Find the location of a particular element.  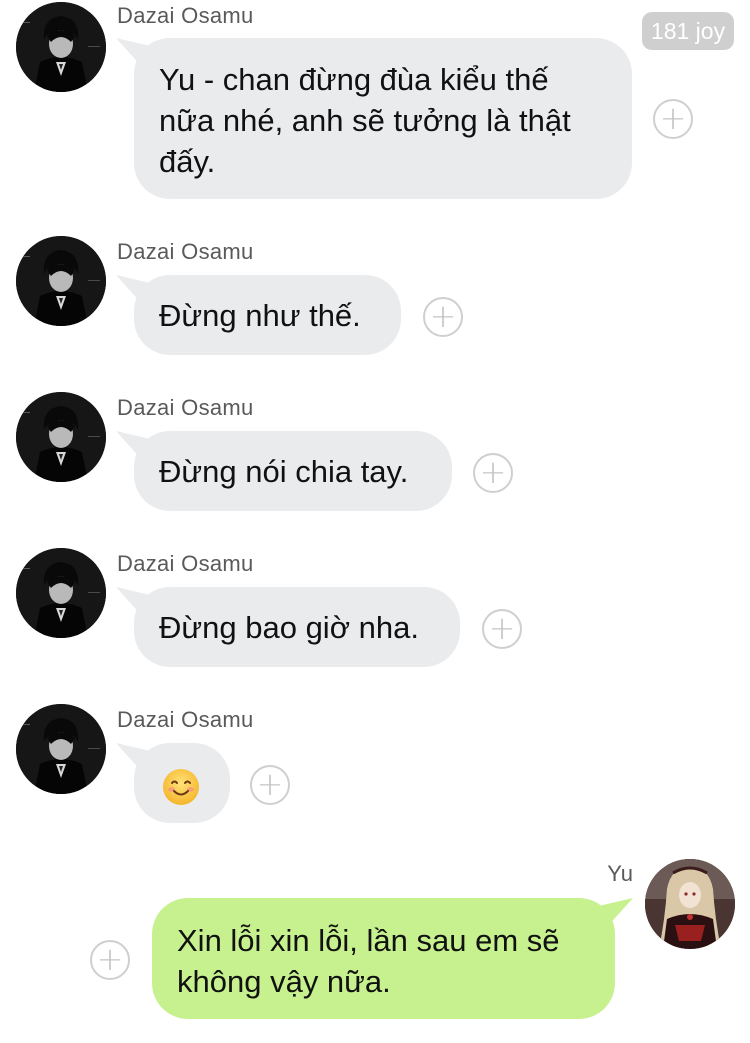

smiling-face-emoji is located at coordinates (181, 786).